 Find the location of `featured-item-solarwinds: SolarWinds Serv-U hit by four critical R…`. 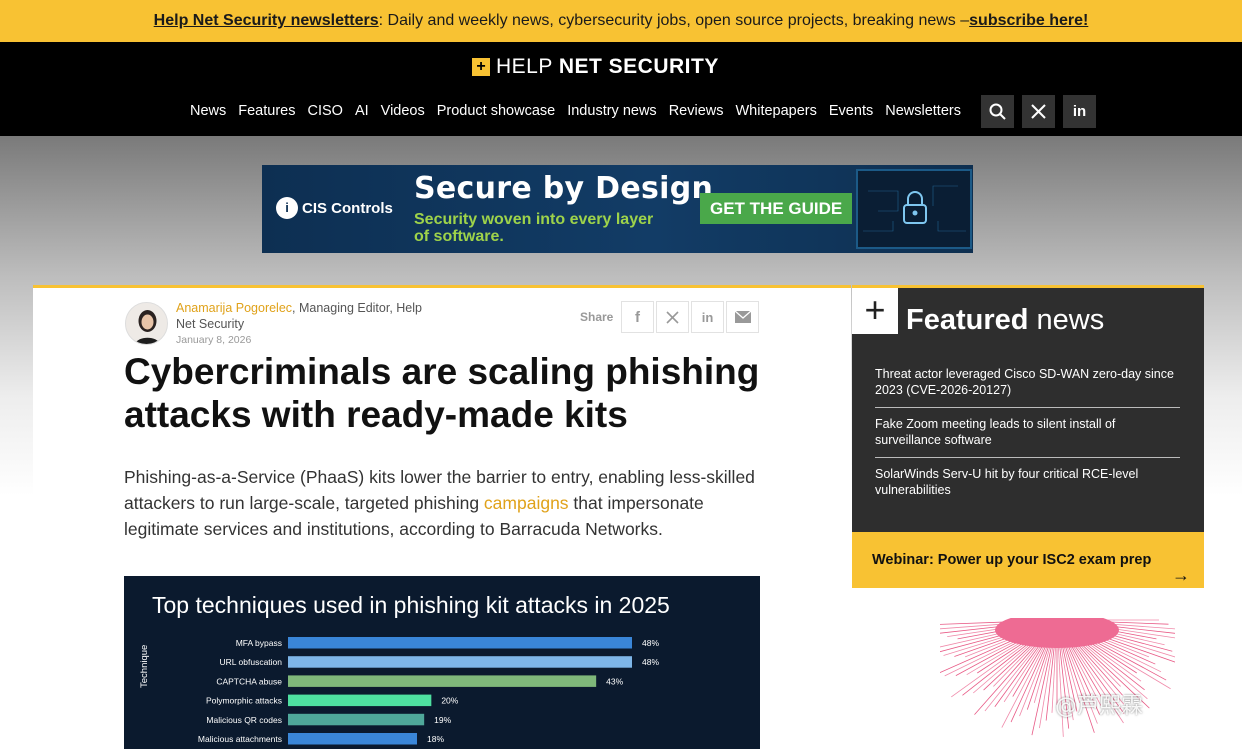

featured-item-solarwinds: SolarWinds Serv-U hit by four critical R… is located at coordinates (1027, 482).